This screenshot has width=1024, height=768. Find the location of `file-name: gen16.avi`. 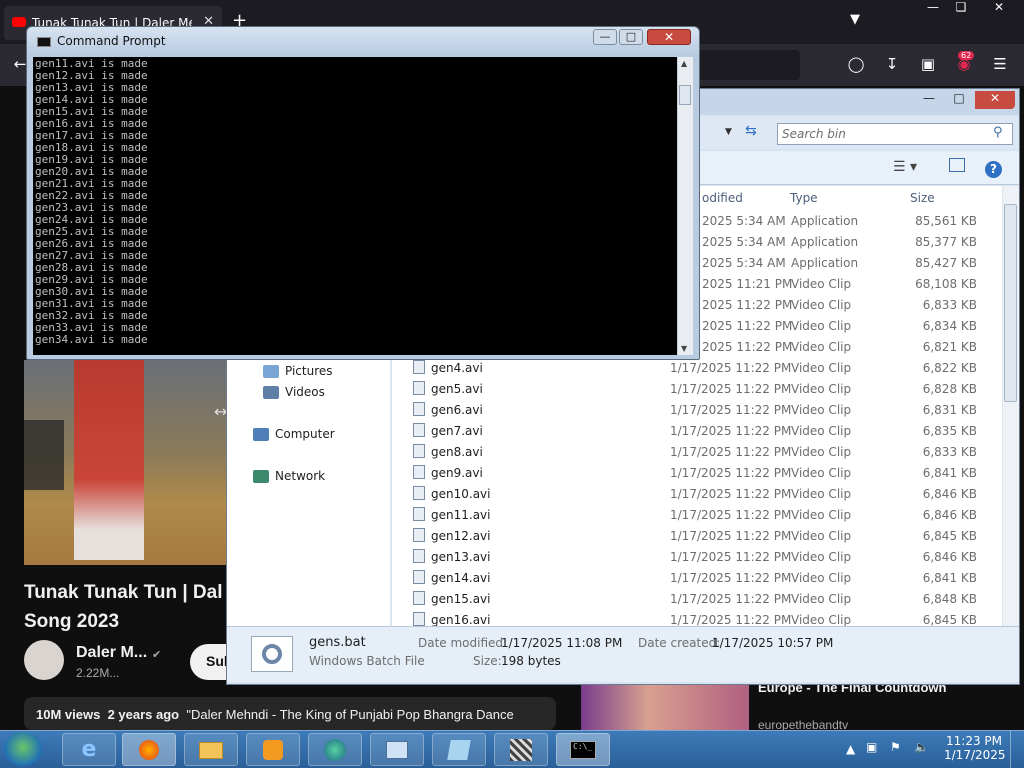

file-name: gen16.avi is located at coordinates (461, 619).